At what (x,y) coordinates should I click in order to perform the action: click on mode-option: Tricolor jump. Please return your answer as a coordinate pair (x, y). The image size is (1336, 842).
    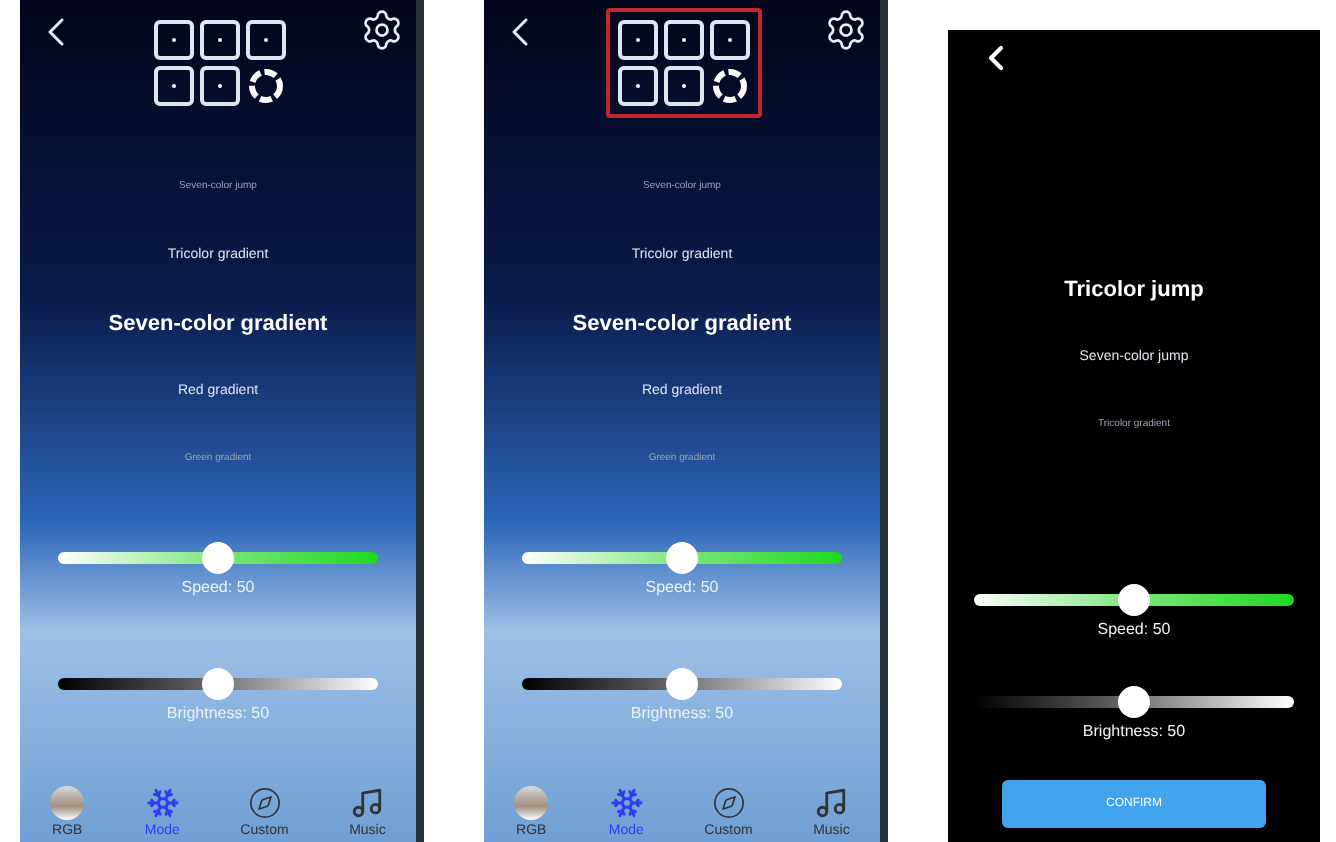
    Looking at the image, I should click on (1134, 290).